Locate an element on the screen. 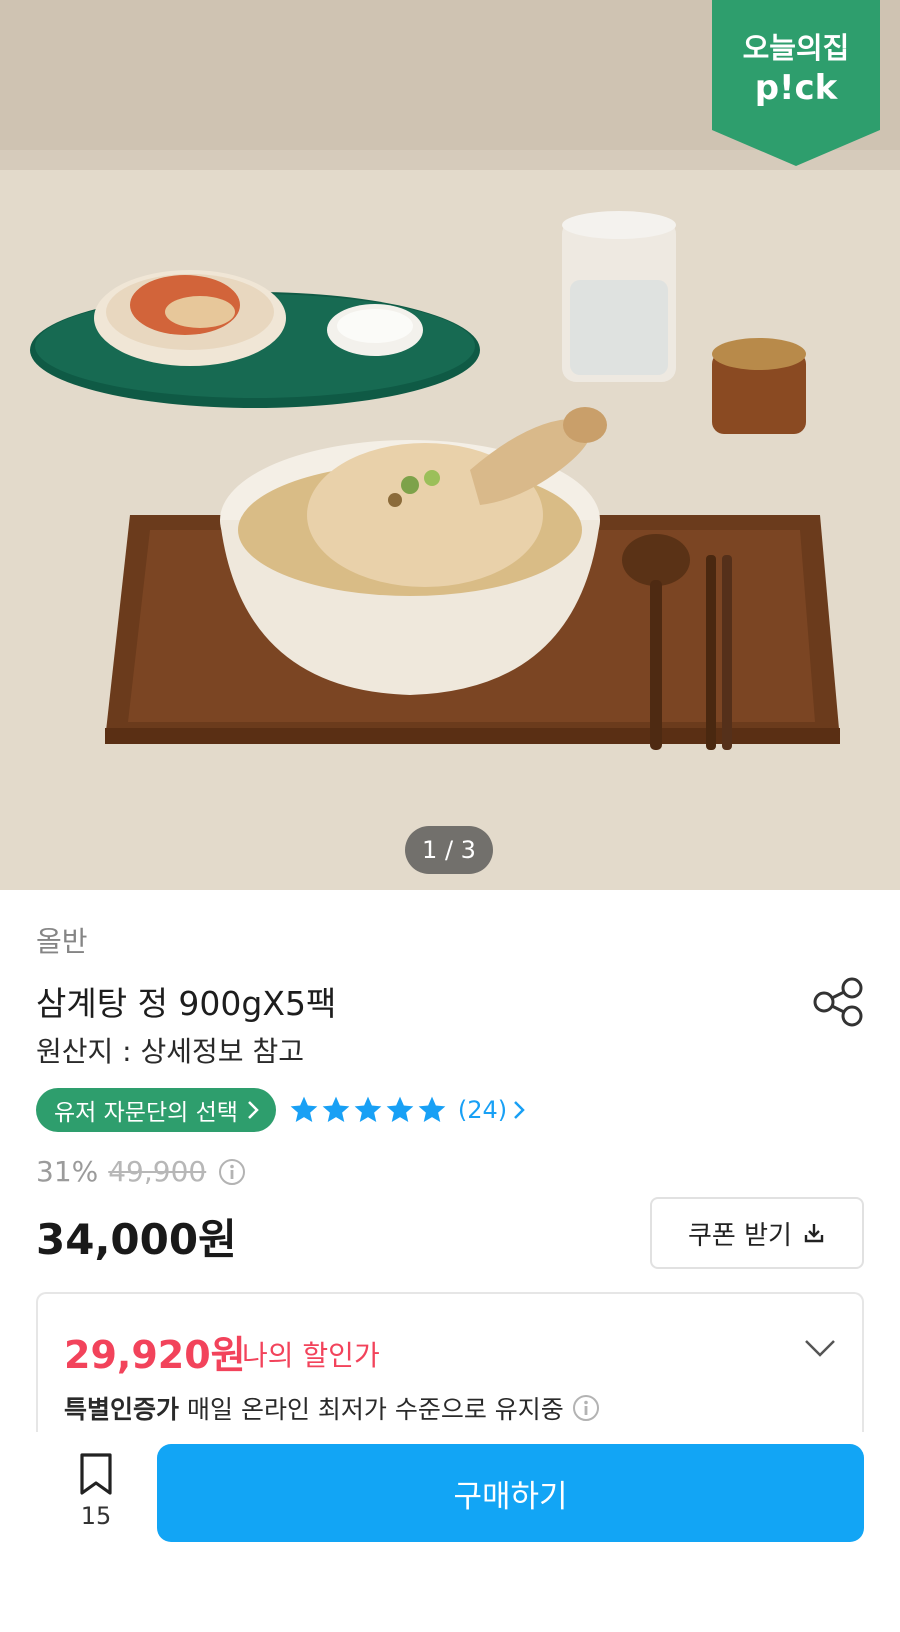 The image size is (900, 1632). brand-name: 올반 is located at coordinates (62, 940).